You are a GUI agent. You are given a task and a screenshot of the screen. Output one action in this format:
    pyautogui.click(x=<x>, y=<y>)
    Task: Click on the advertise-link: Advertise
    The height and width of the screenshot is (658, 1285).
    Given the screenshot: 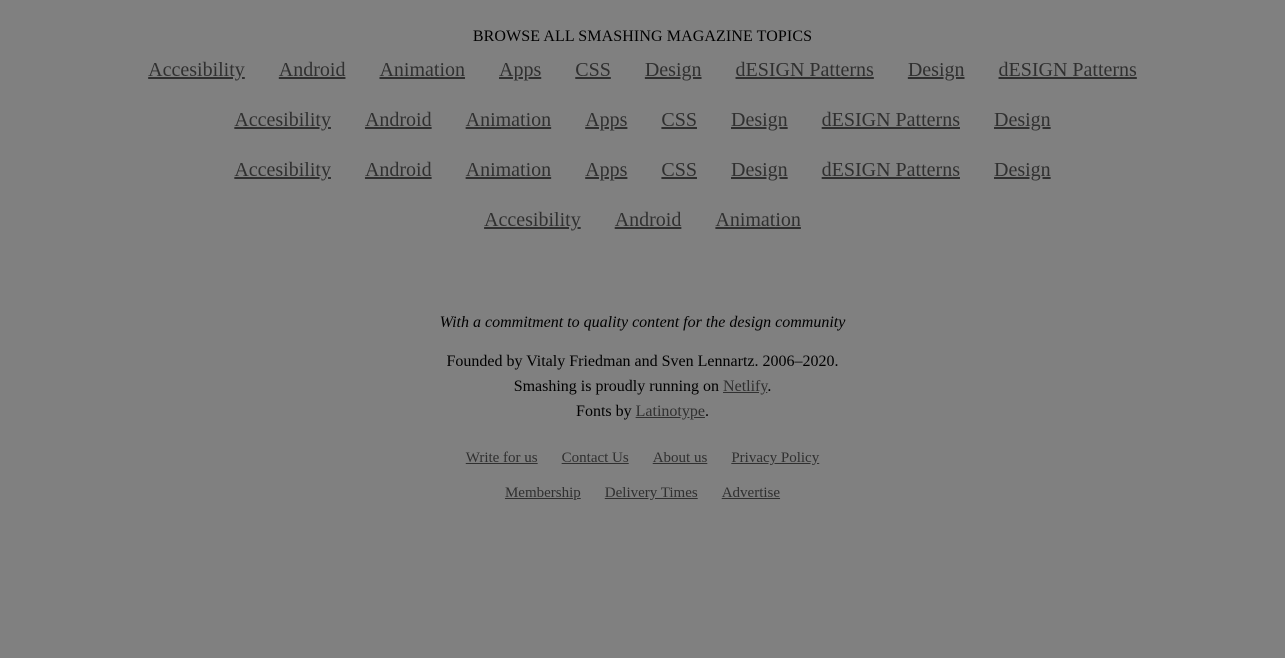 What is the action you would take?
    pyautogui.click(x=751, y=493)
    